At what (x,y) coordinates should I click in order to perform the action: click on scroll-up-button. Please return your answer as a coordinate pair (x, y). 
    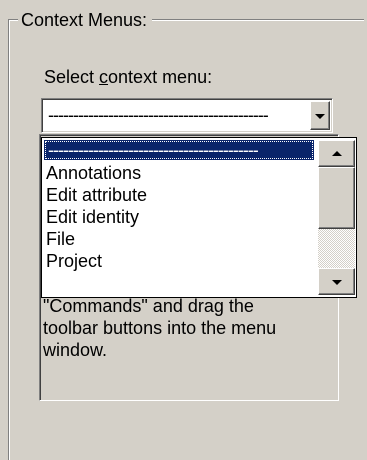
    Looking at the image, I should click on (336, 153).